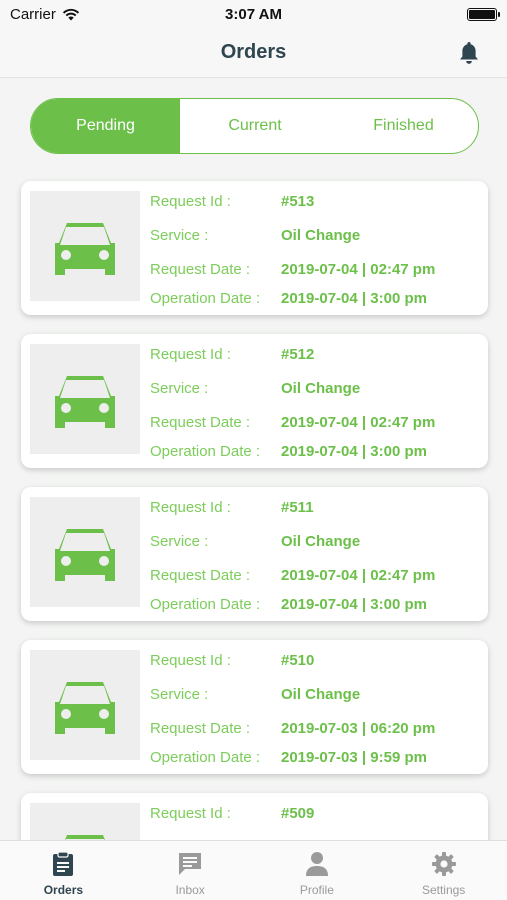  What do you see at coordinates (469, 53) in the screenshot?
I see `bell-icon` at bounding box center [469, 53].